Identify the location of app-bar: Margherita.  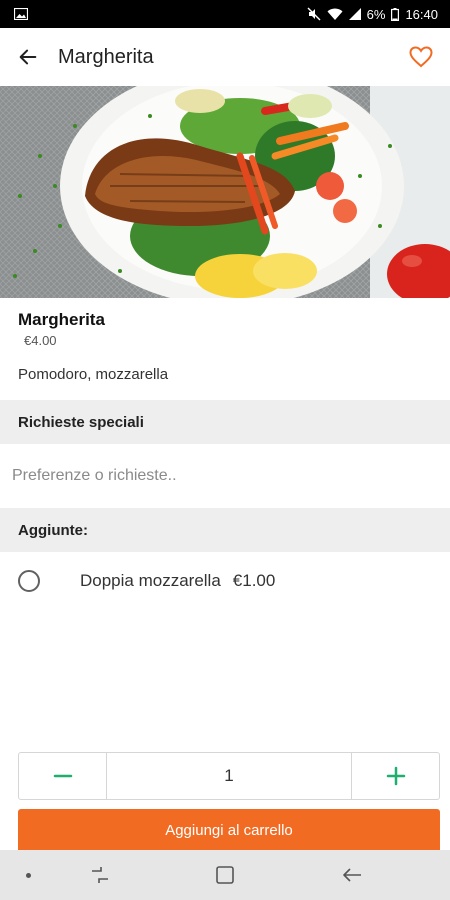
(225, 57).